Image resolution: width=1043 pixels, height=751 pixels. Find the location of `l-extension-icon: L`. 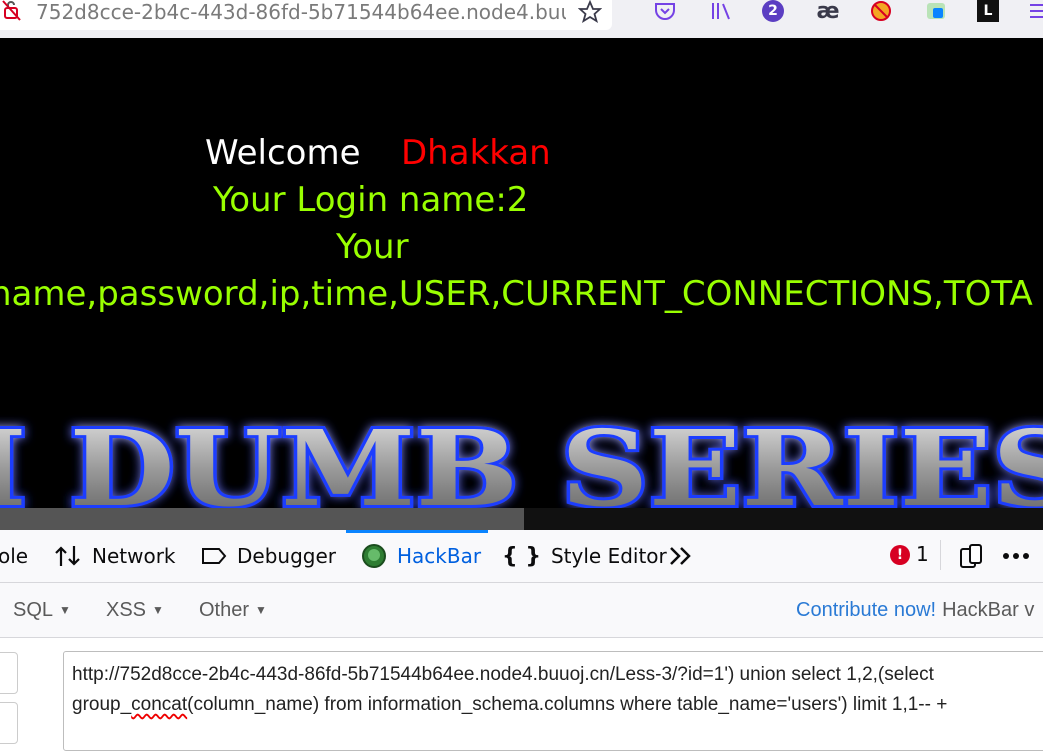

l-extension-icon: L is located at coordinates (988, 11).